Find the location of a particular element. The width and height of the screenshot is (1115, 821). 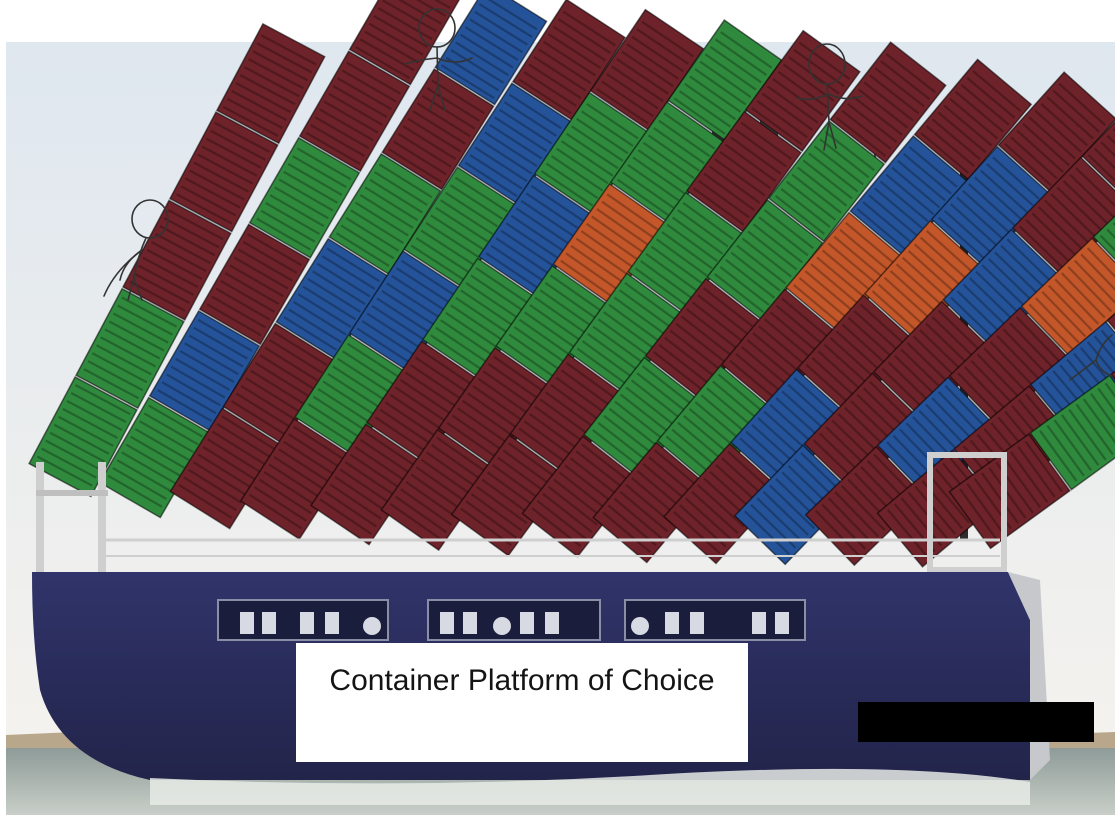

hull-fittings is located at coordinates (511, 620).